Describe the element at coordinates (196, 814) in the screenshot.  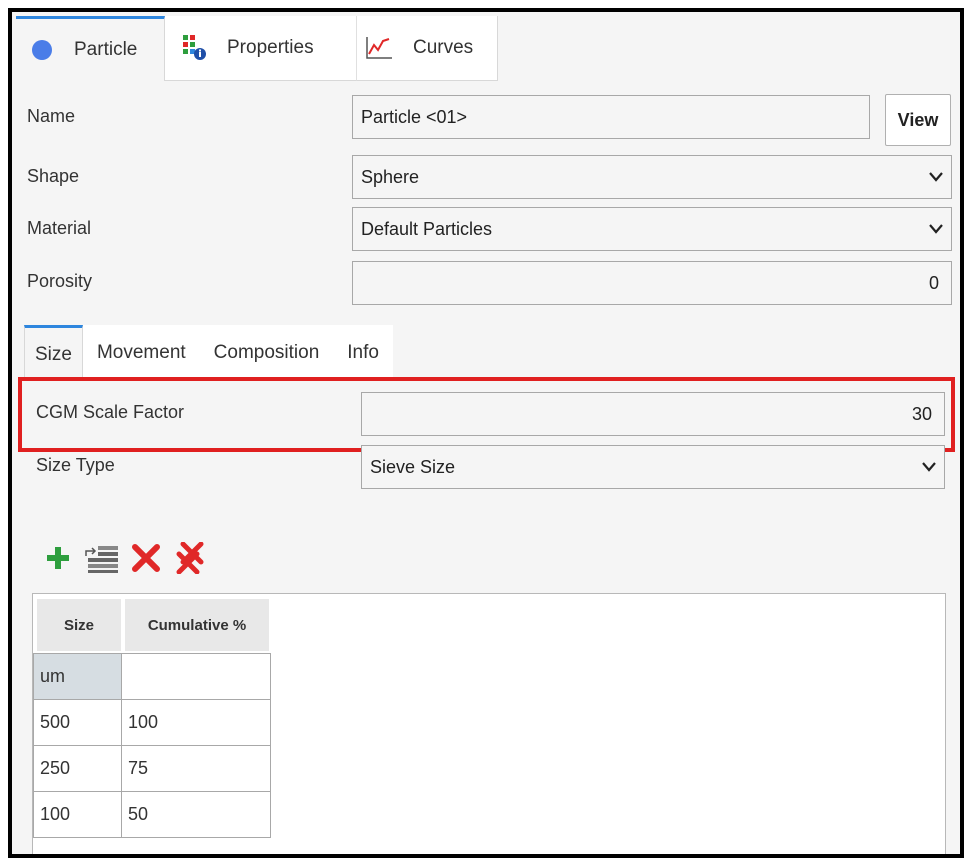
I see `table-cell: 50` at that location.